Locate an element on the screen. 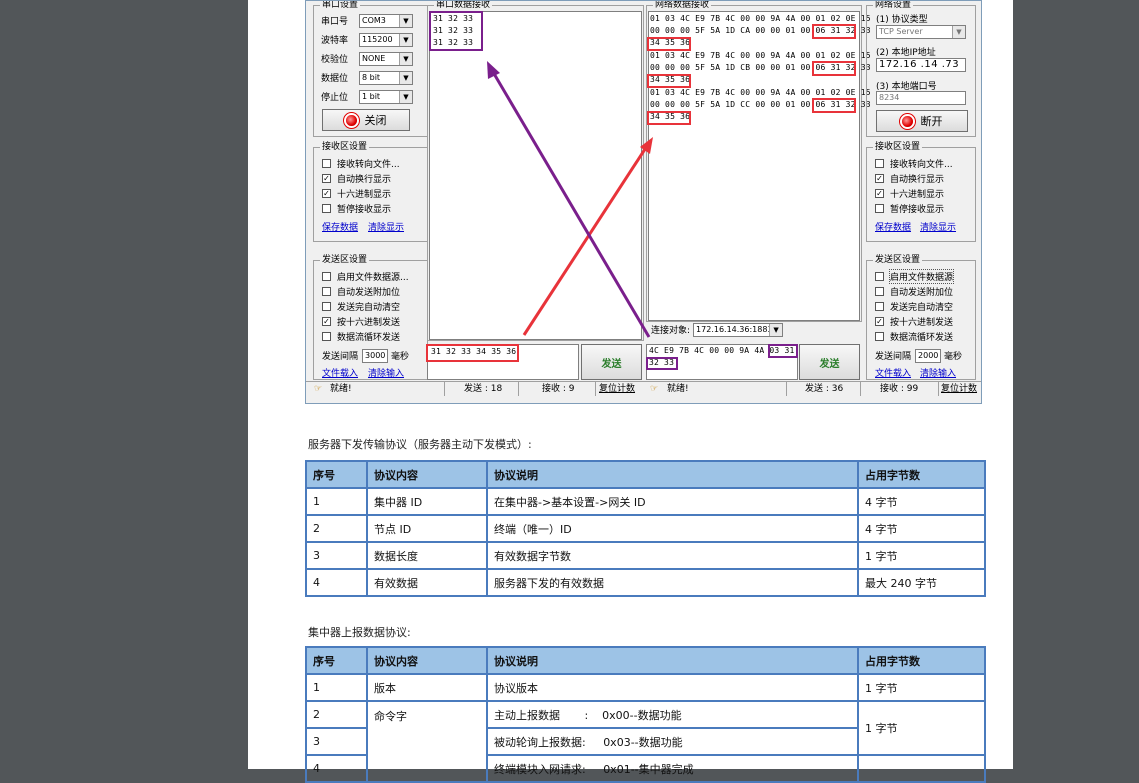  purple-arrow-line is located at coordinates (571, 204).